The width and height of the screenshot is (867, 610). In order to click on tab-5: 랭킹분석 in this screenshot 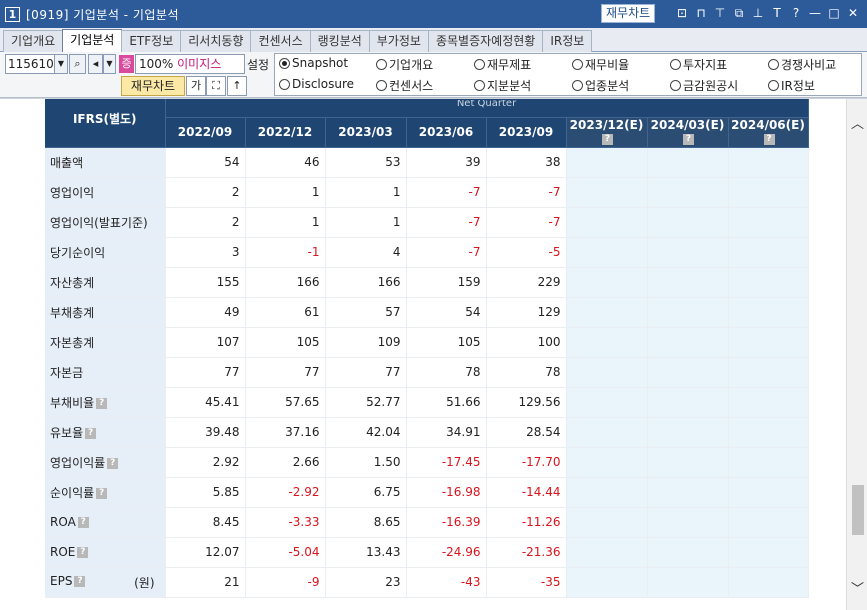, I will do `click(339, 41)`.